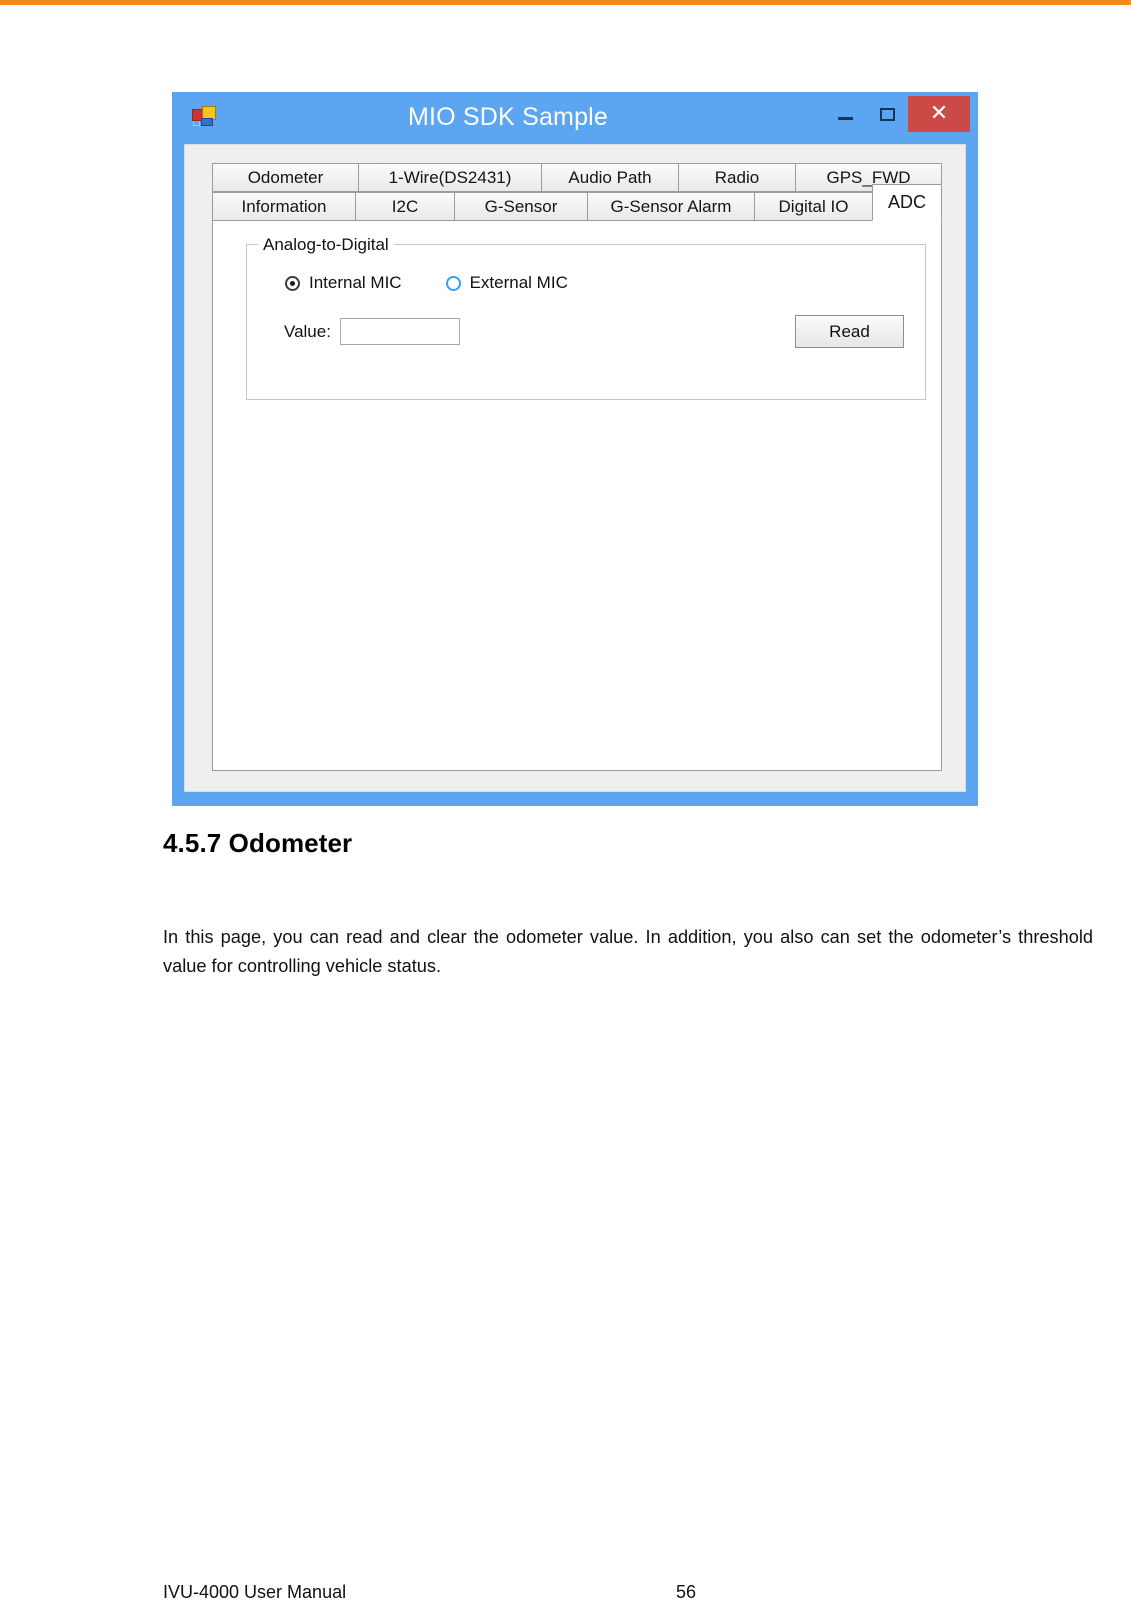 Image resolution: width=1131 pixels, height=1624 pixels. I want to click on tab-label: Radio, so click(737, 177).